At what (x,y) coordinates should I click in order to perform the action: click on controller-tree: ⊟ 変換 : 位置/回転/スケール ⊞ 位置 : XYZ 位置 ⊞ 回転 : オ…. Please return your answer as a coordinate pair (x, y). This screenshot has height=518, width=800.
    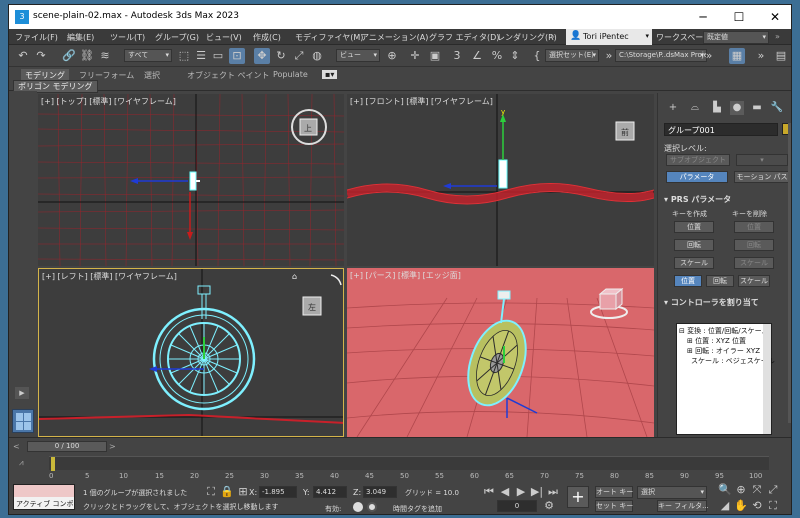
    Looking at the image, I should click on (725, 379).